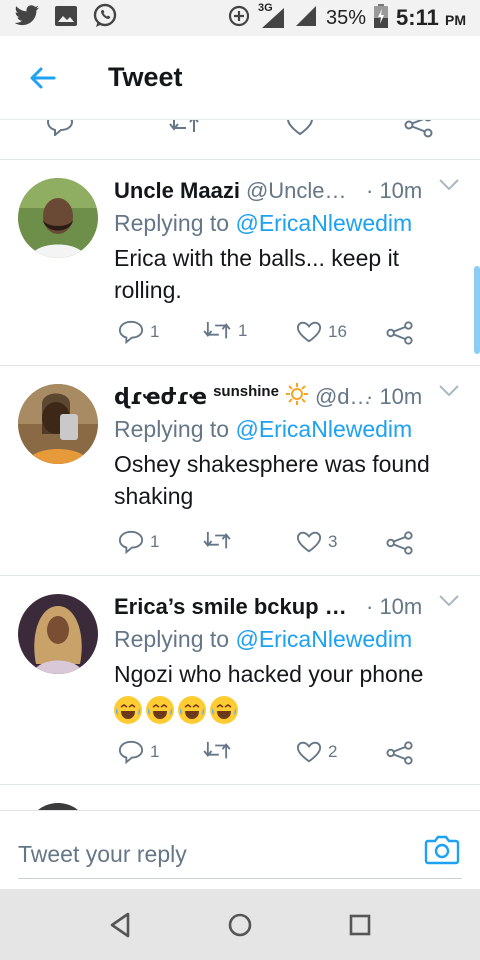  What do you see at coordinates (272, 16) in the screenshot?
I see `signal-icon: 3G` at bounding box center [272, 16].